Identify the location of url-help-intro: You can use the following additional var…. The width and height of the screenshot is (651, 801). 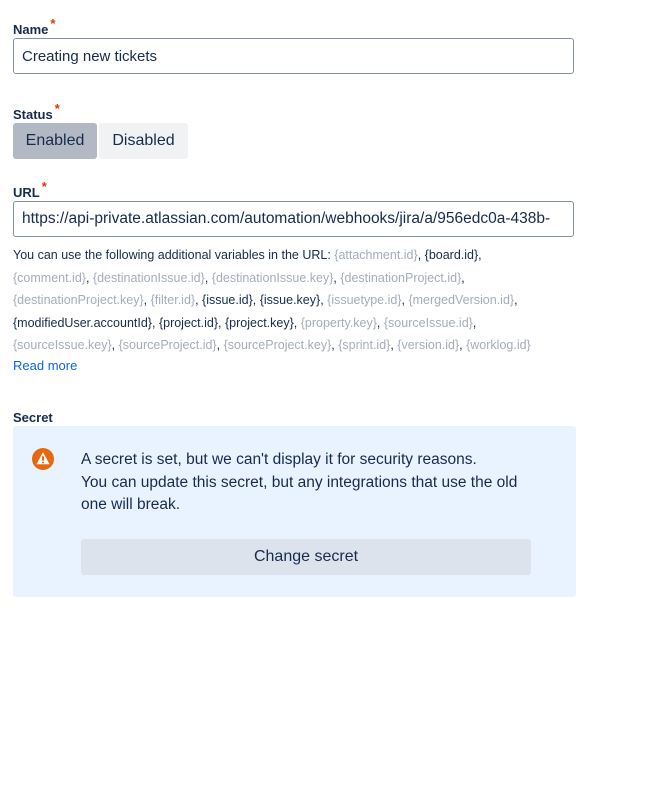
(174, 255).